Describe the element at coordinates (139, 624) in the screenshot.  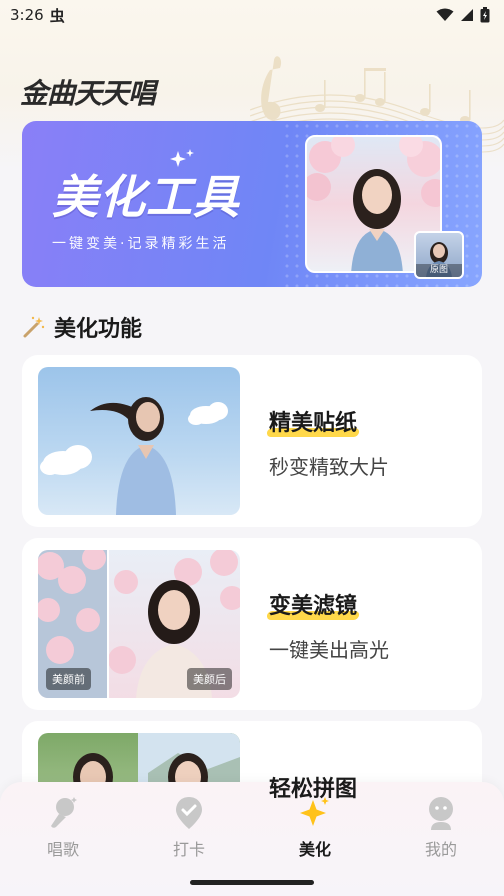
I see `filters-preview-image: 美颜前 美颜后` at that location.